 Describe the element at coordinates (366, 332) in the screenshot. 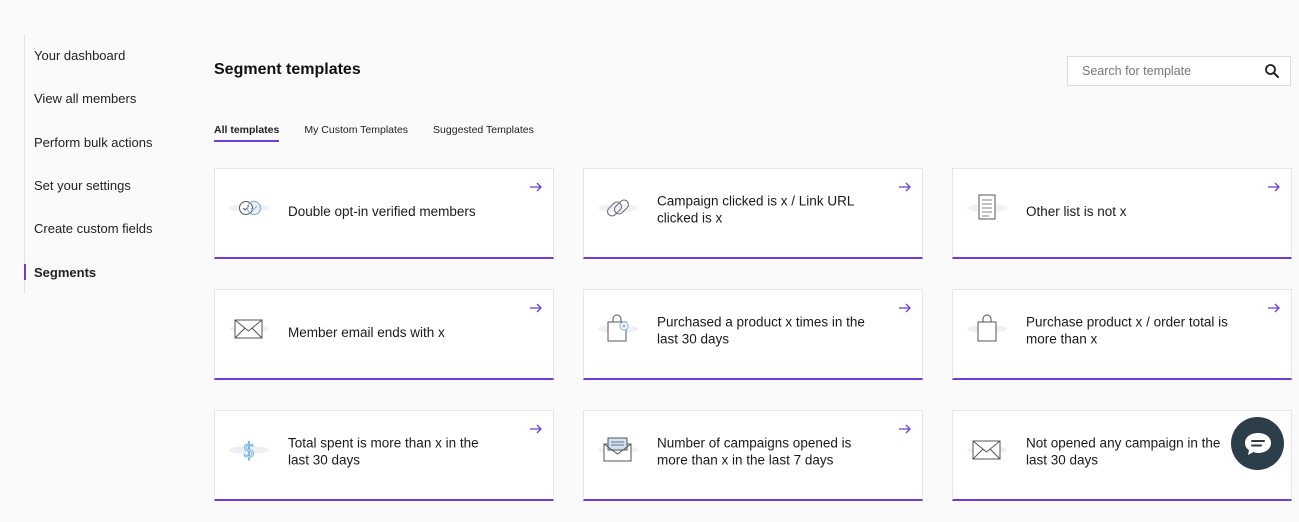

I see `template-card-label: Member email ends with x` at that location.